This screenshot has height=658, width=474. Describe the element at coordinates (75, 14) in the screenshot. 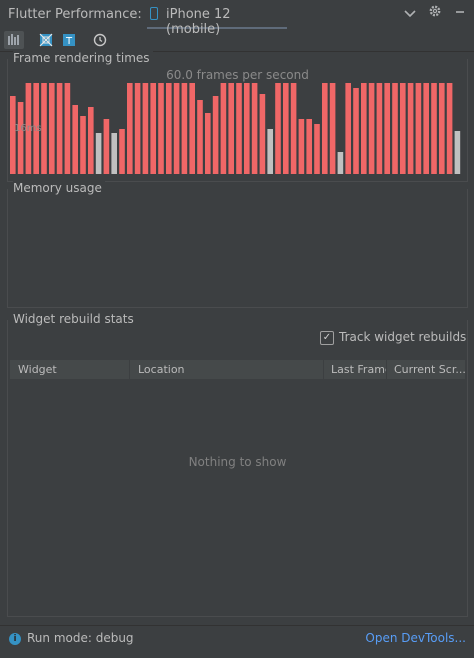

I see `panel-title: Flutter Performance:` at that location.